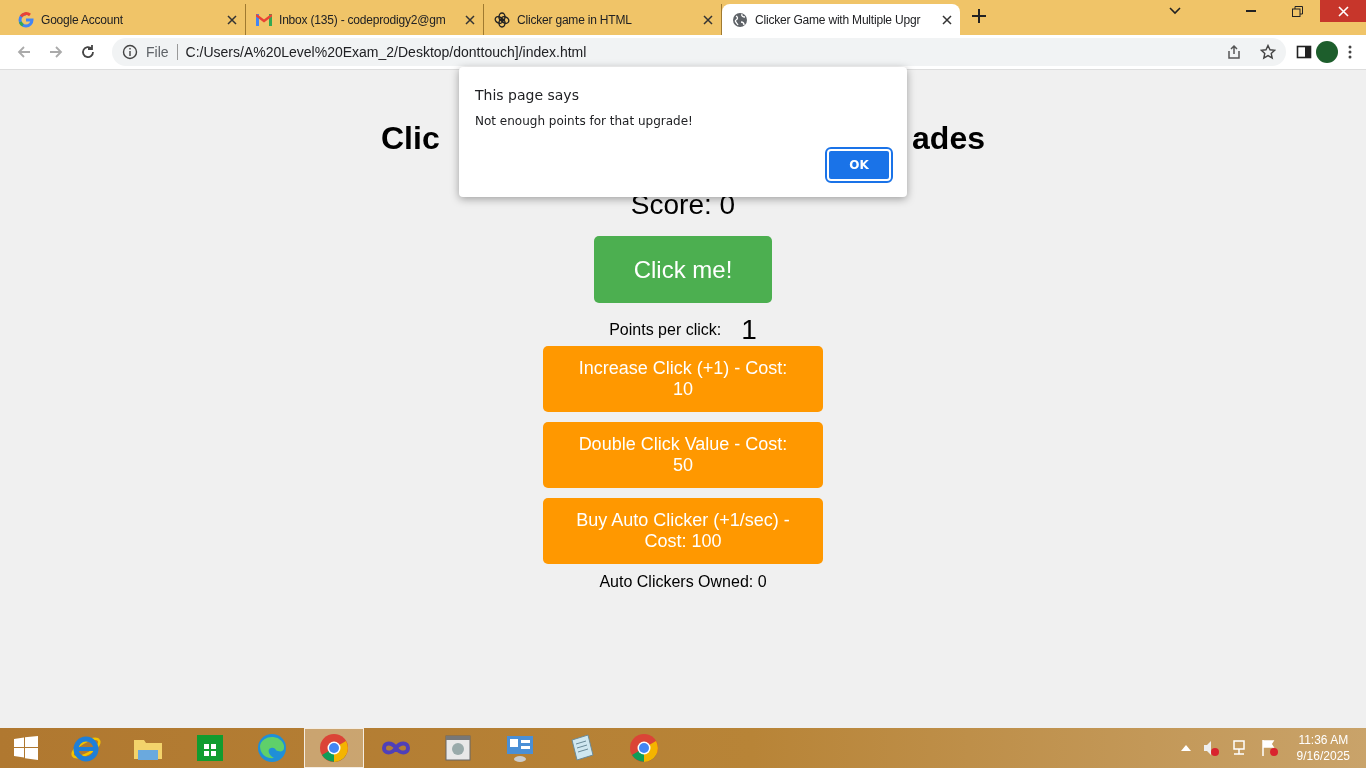  What do you see at coordinates (1175, 11) in the screenshot?
I see `chevron-icon` at bounding box center [1175, 11].